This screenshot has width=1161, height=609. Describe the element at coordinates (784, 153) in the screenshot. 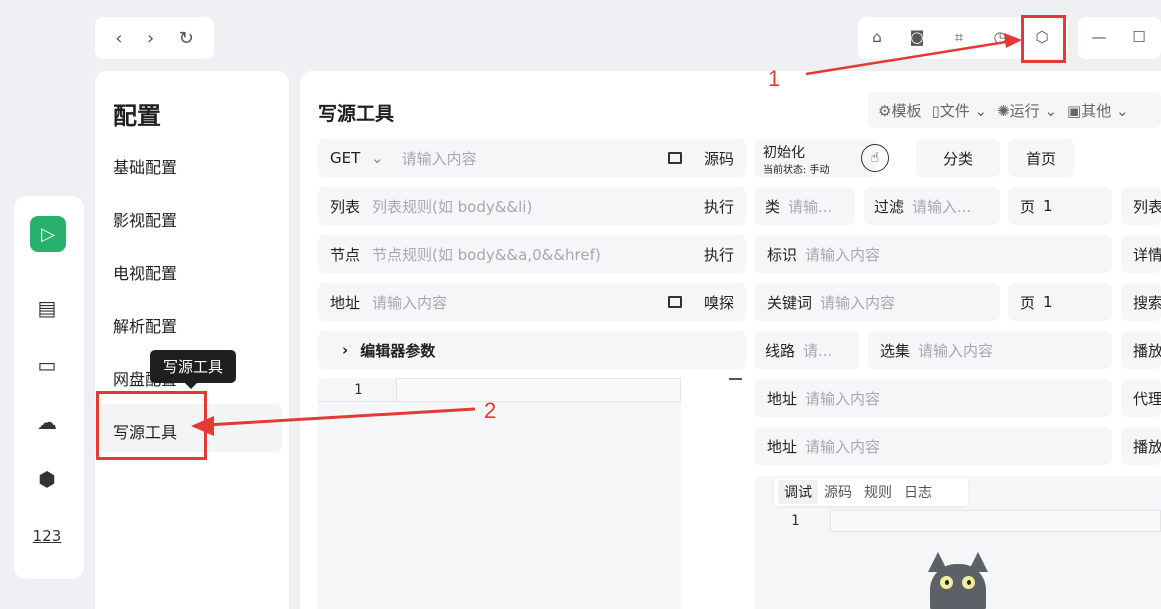

I see `init-title: 初始化` at that location.